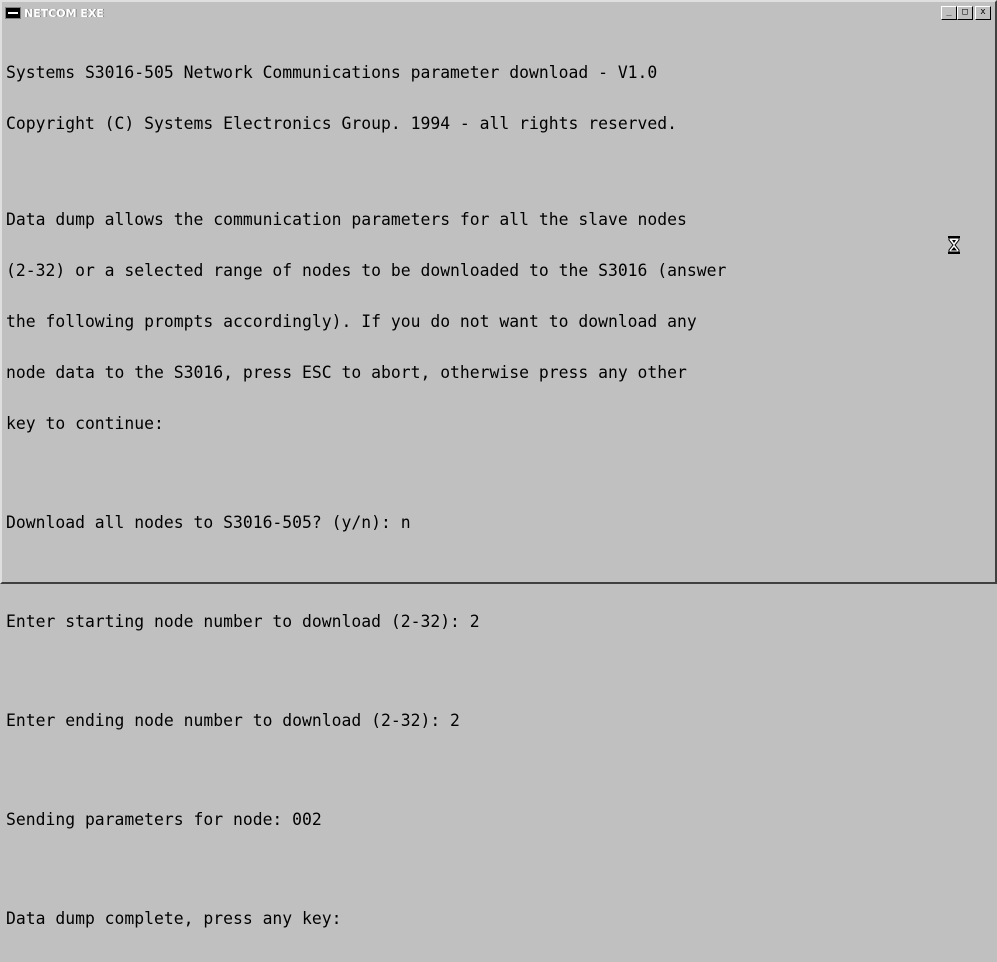  What do you see at coordinates (174, 918) in the screenshot?
I see `prompt-line: Data dump complete, press any key:` at bounding box center [174, 918].